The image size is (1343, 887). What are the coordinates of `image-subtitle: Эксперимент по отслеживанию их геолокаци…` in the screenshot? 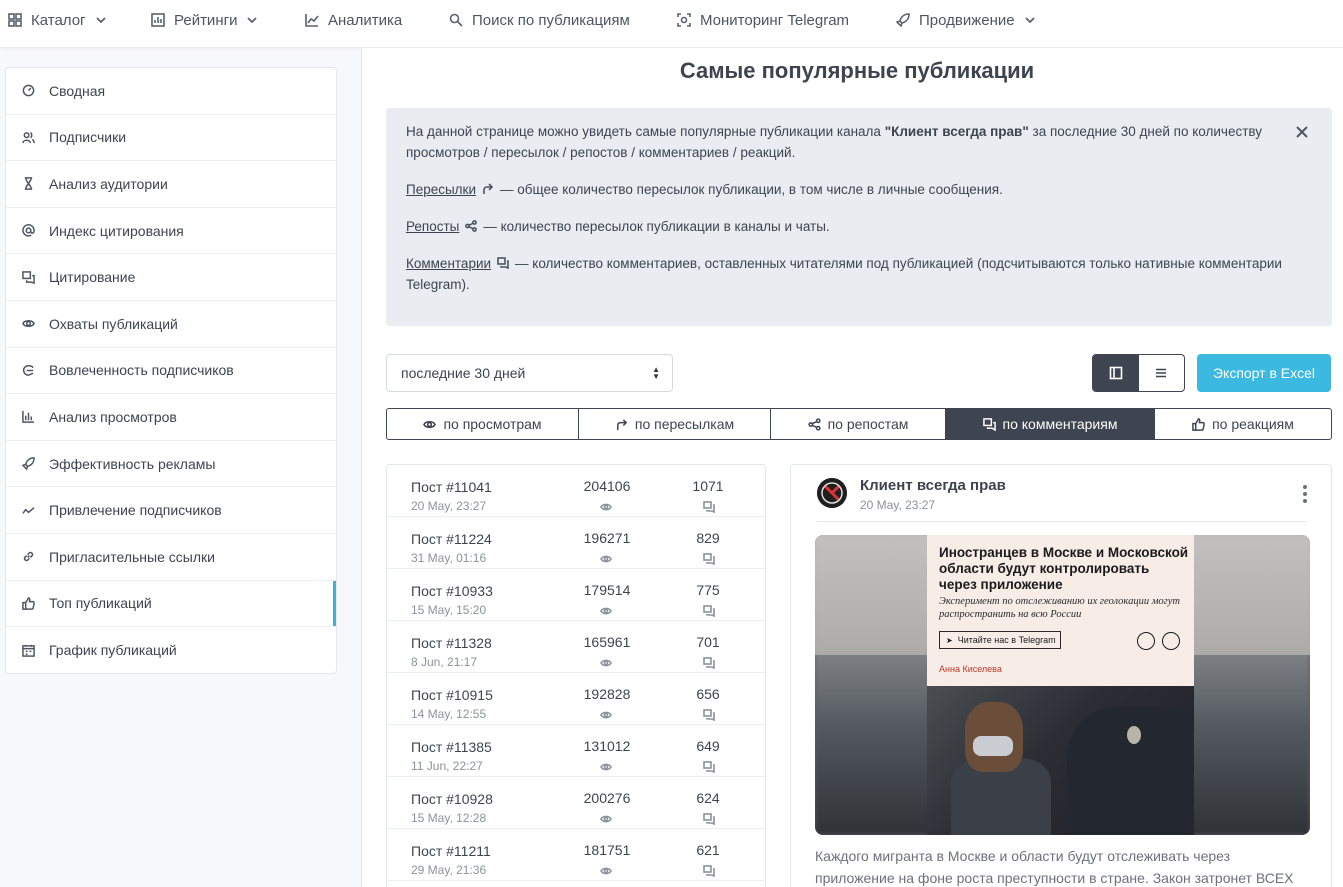 It's located at (1059, 608).